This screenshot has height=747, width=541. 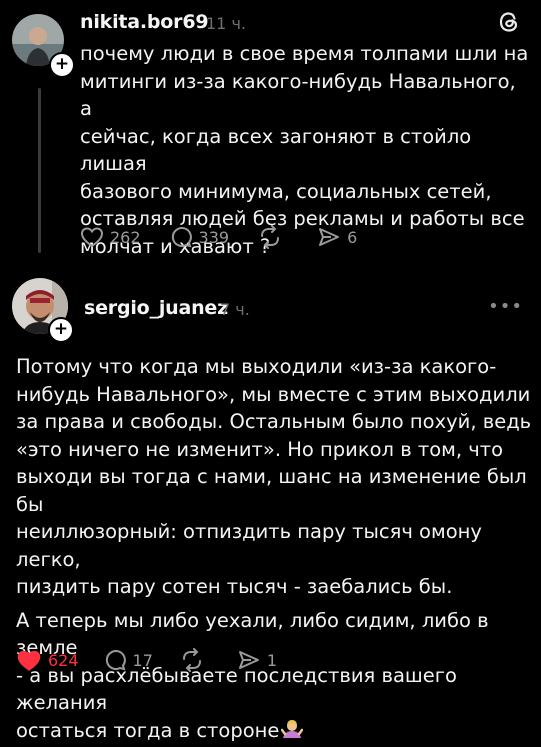 I want to click on like-button: 262, so click(x=110, y=237).